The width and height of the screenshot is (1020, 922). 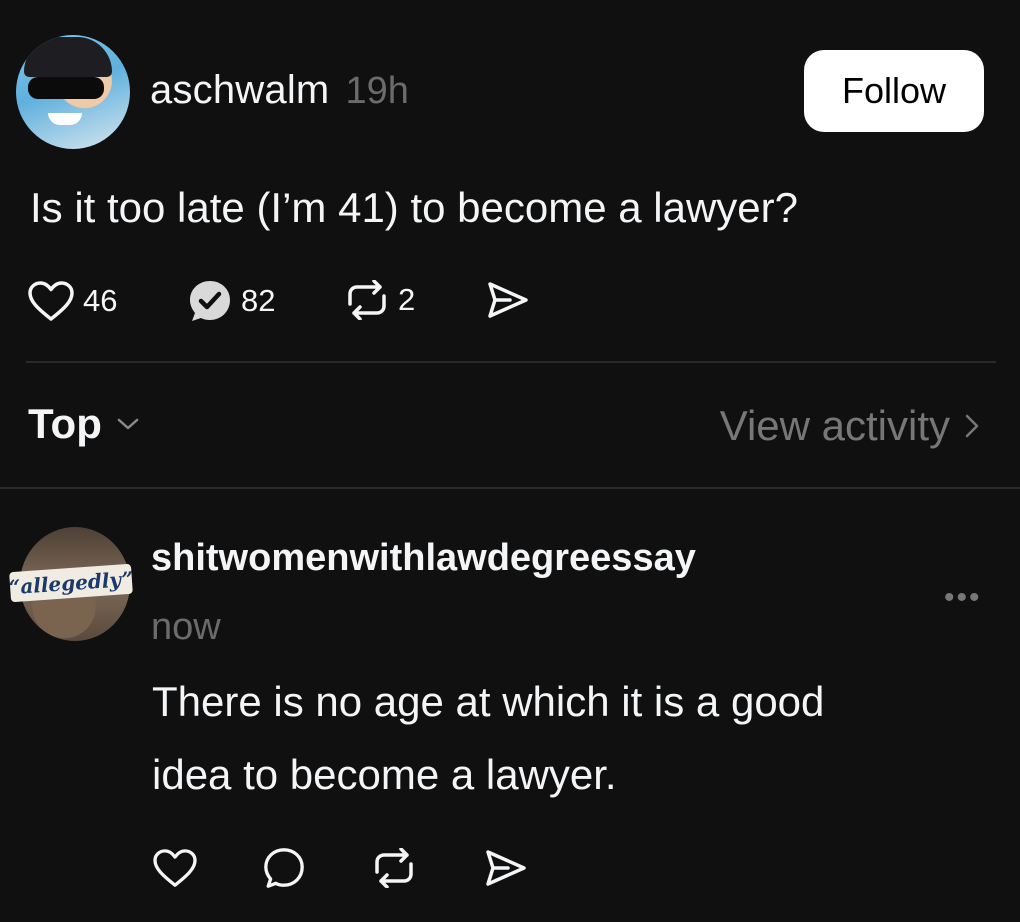 I want to click on reply-comment-button, so click(x=284, y=870).